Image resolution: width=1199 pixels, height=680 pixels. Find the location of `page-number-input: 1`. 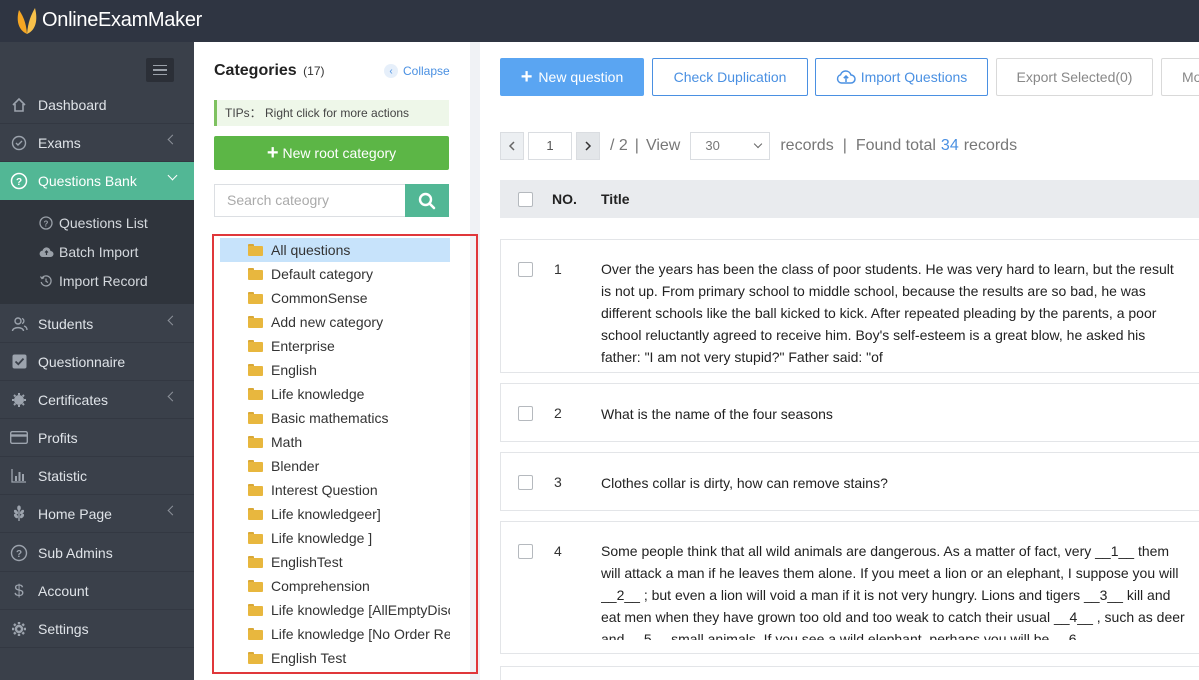

page-number-input: 1 is located at coordinates (550, 146).